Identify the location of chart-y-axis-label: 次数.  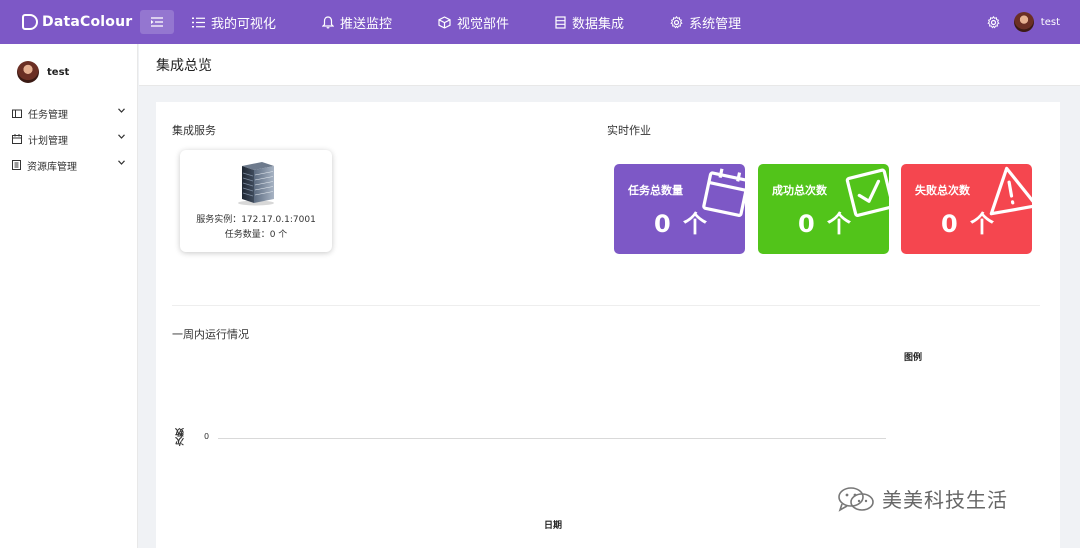
(181, 437).